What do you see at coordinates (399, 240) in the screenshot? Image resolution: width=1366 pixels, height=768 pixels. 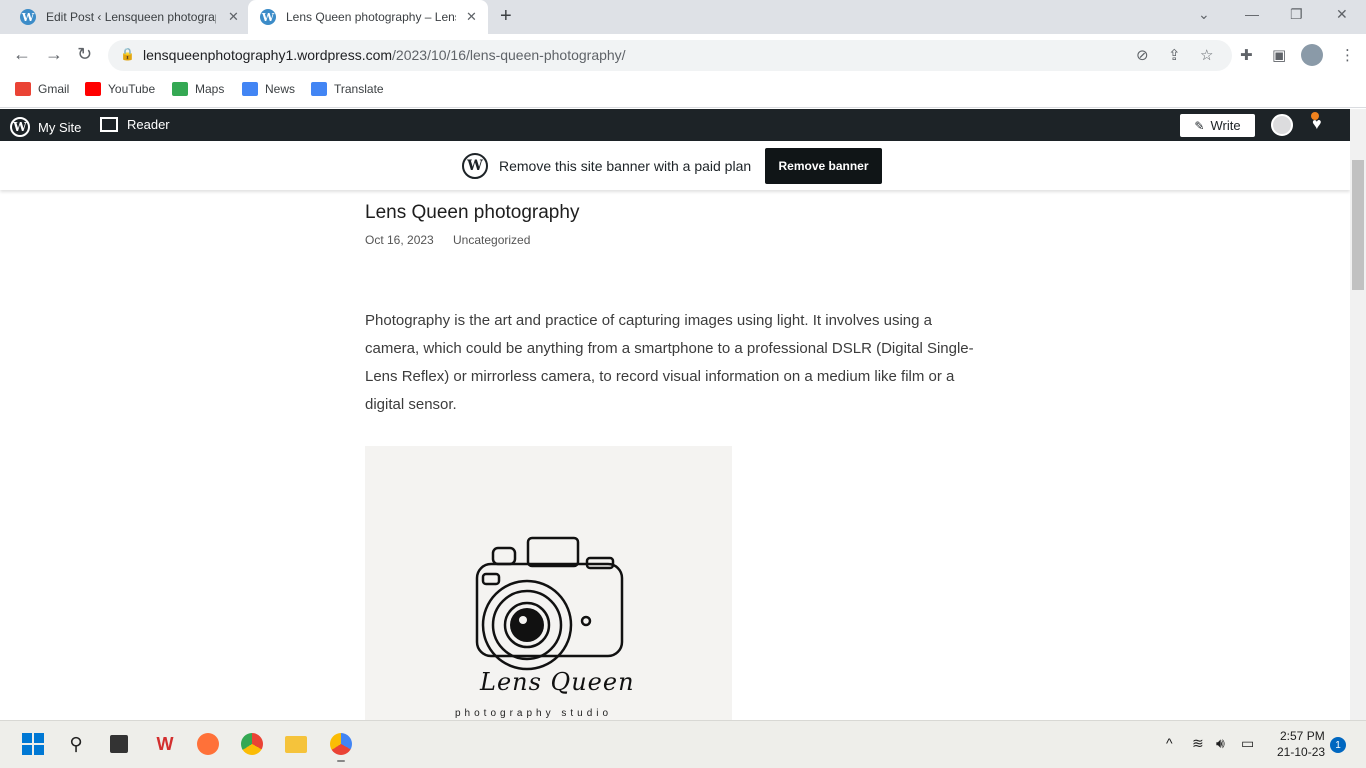 I see `post-date: Oct 16, 2023` at bounding box center [399, 240].